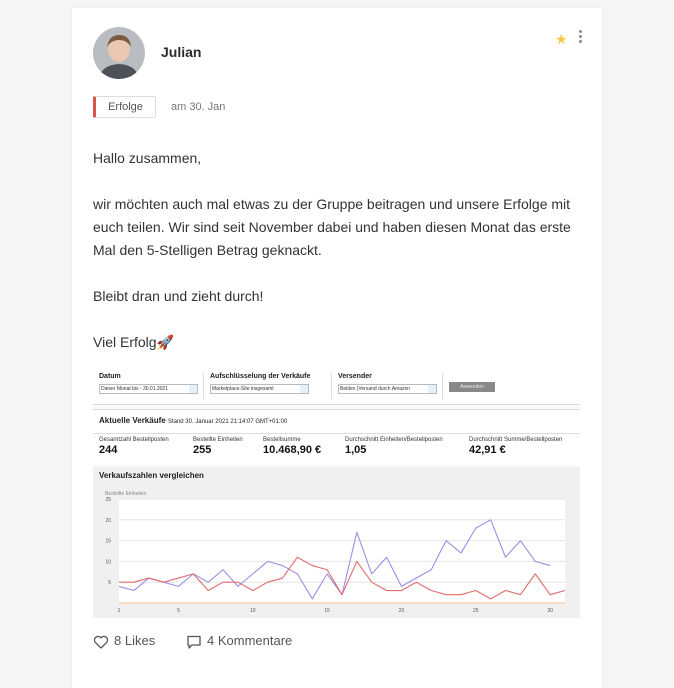 The width and height of the screenshot is (674, 688). What do you see at coordinates (133, 342) in the screenshot?
I see `closing-text: Viel Erfolg🚀` at bounding box center [133, 342].